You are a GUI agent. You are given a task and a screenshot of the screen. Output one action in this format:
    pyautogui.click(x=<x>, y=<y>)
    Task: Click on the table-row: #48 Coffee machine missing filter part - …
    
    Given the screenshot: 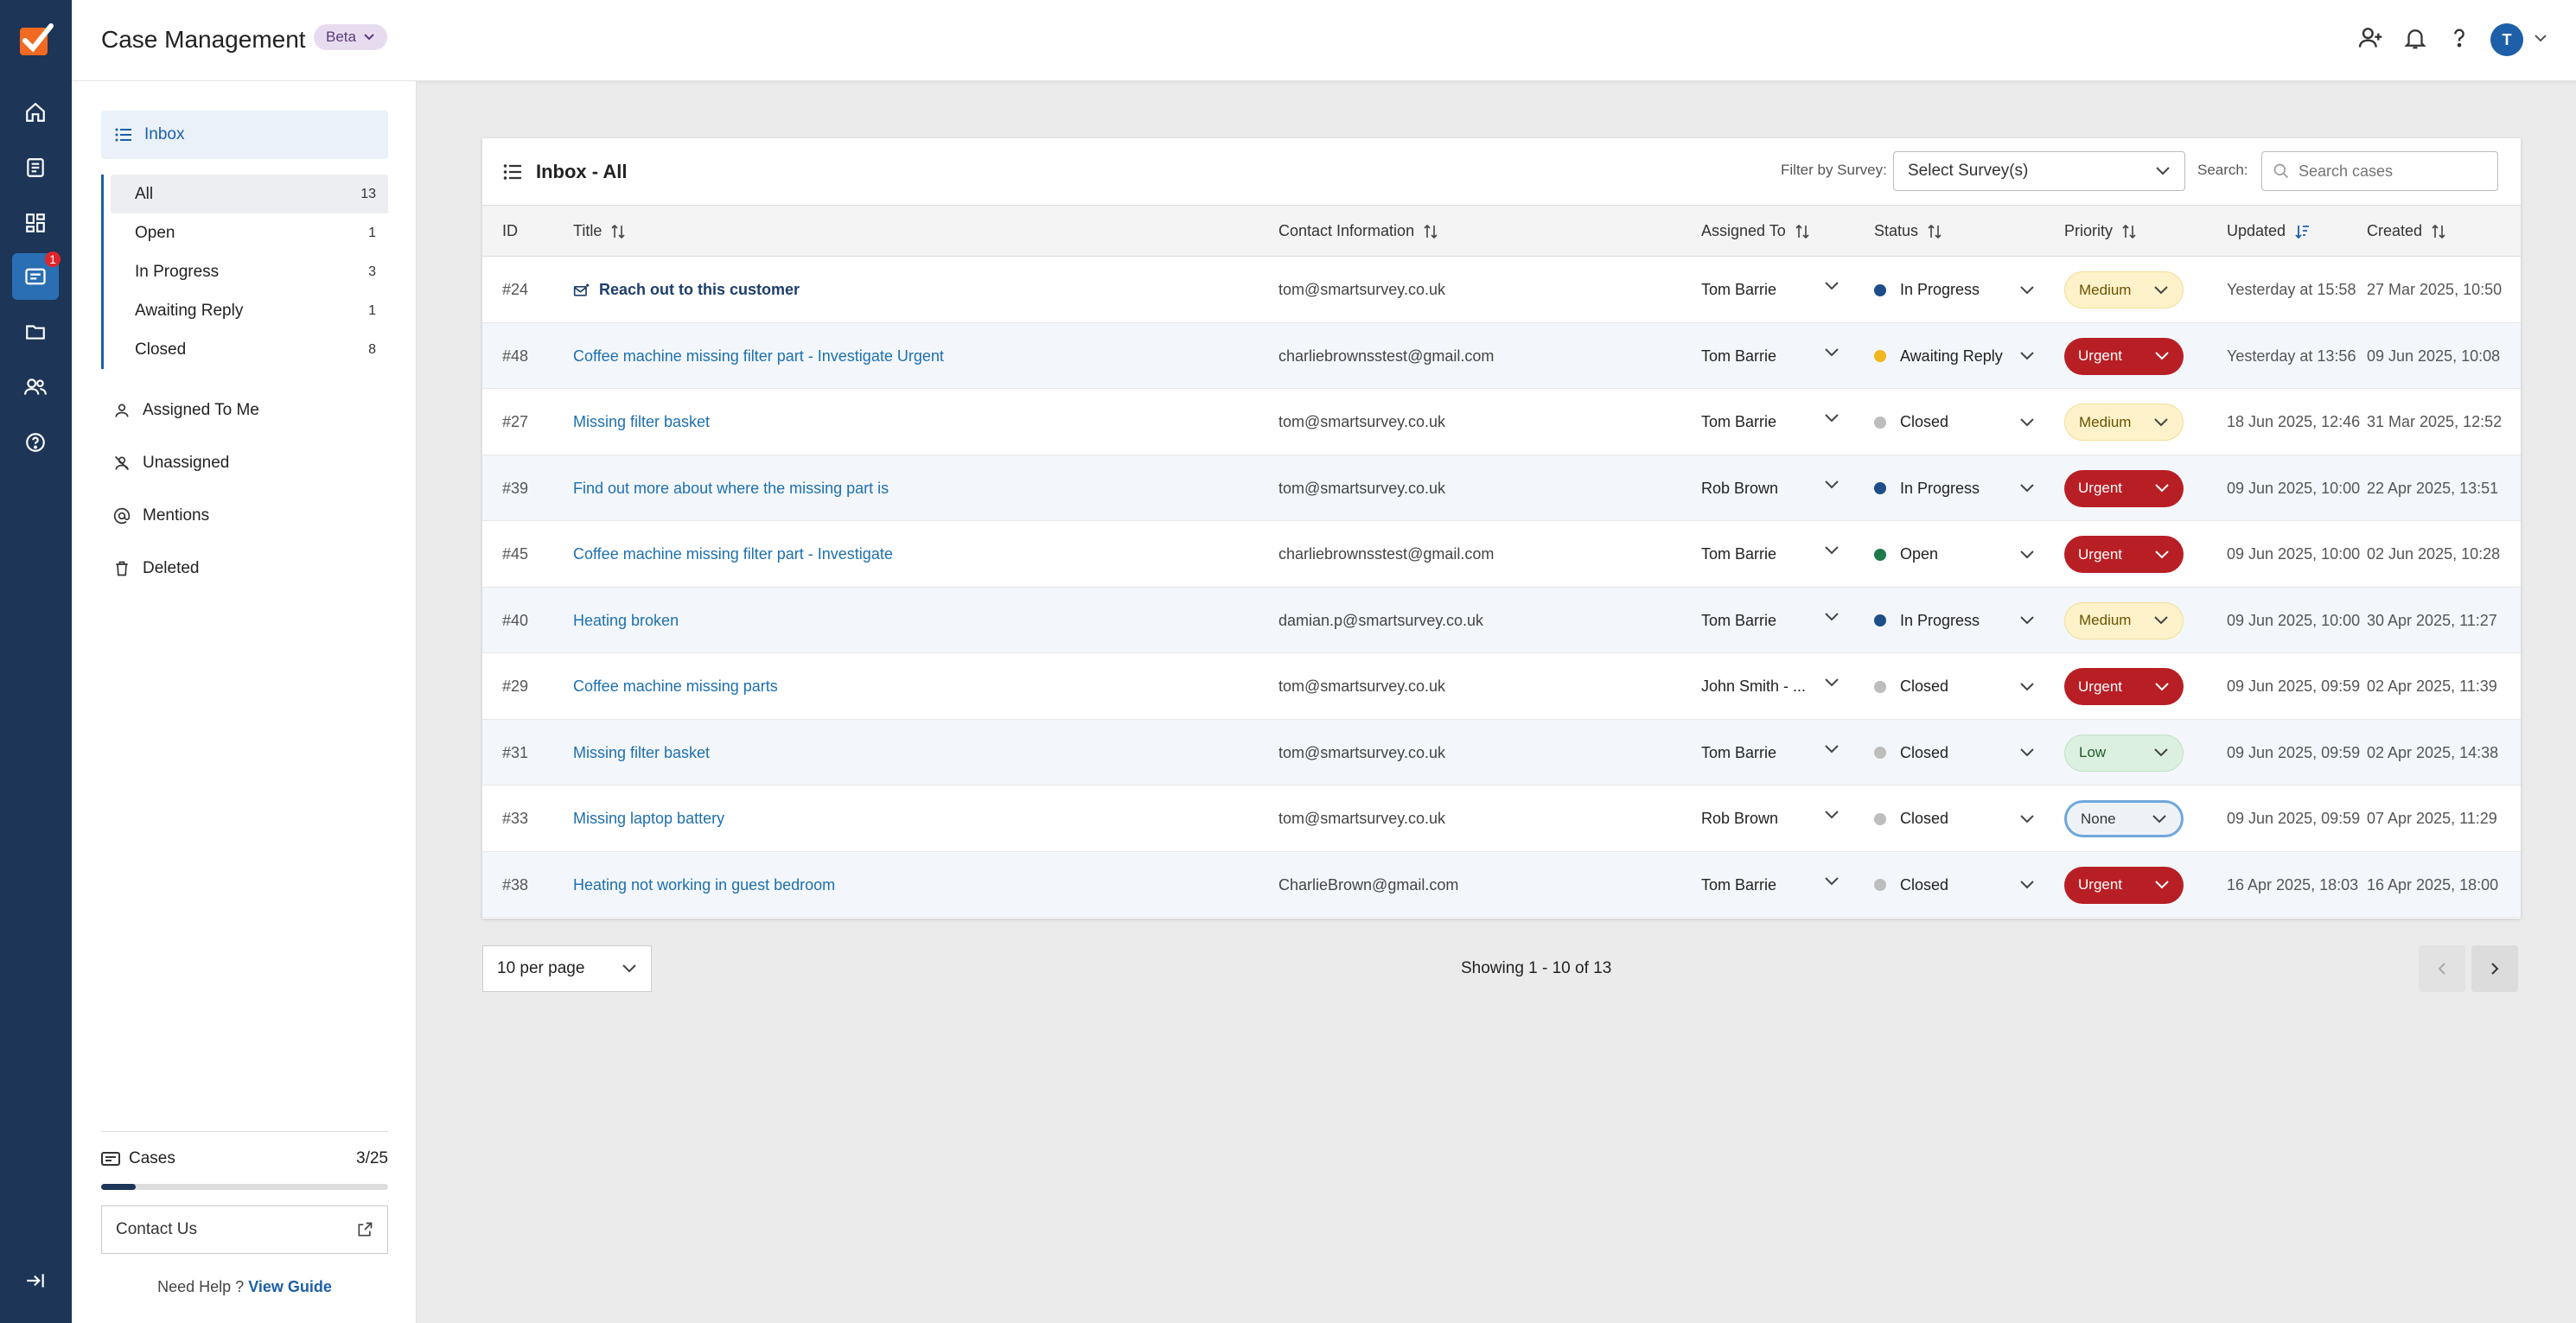 What is the action you would take?
    pyautogui.click(x=1501, y=355)
    